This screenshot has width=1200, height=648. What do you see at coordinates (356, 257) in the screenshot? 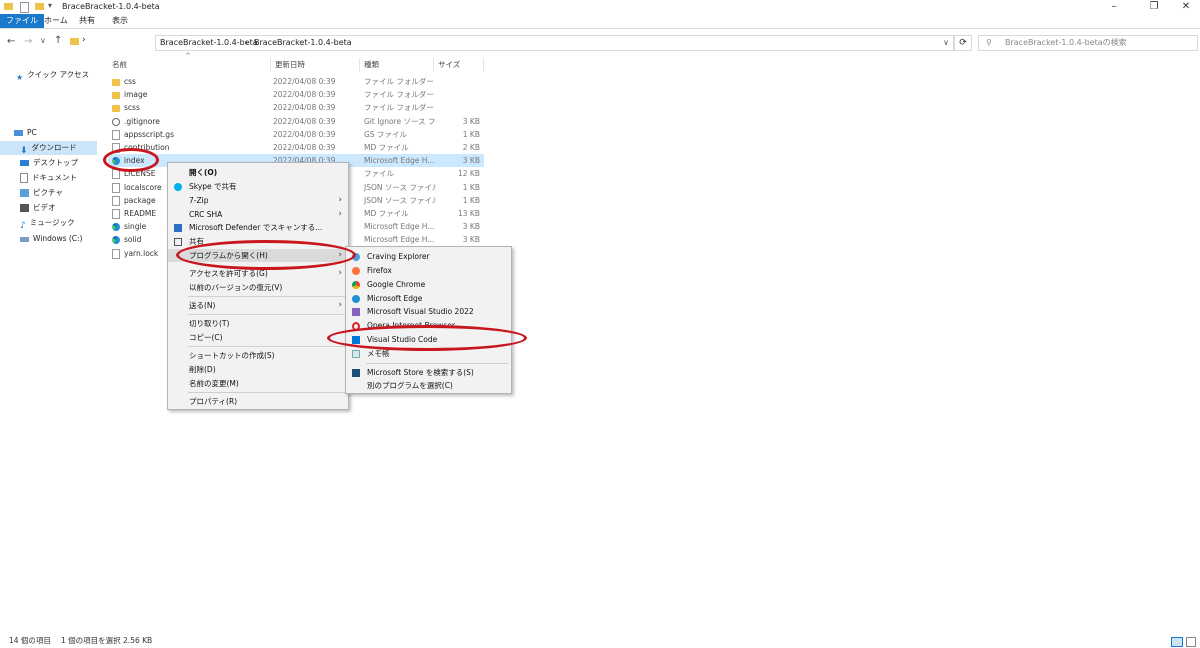
I see `craving-explorer-icon` at bounding box center [356, 257].